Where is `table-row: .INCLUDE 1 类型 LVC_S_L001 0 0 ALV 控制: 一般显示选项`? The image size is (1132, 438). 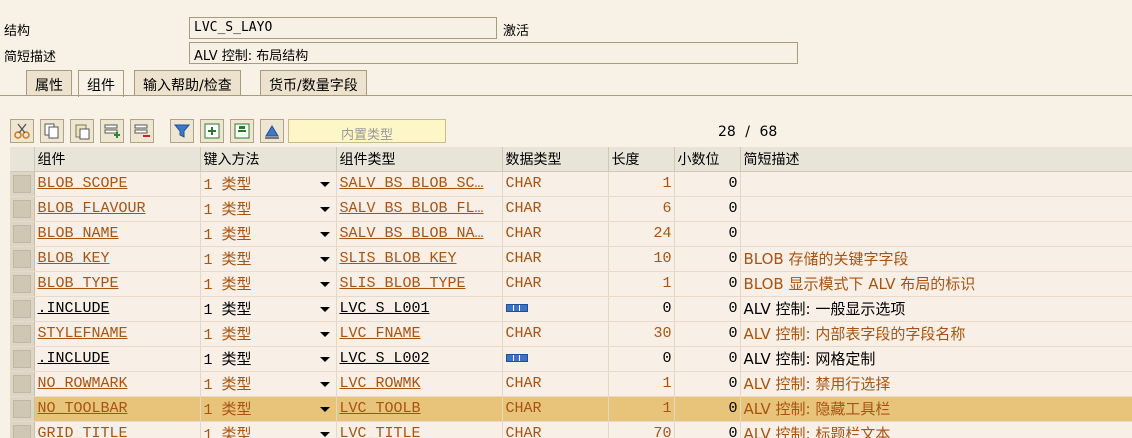 table-row: .INCLUDE 1 类型 LVC_S_L001 0 0 ALV 控制: 一般显示选项 is located at coordinates (571, 309).